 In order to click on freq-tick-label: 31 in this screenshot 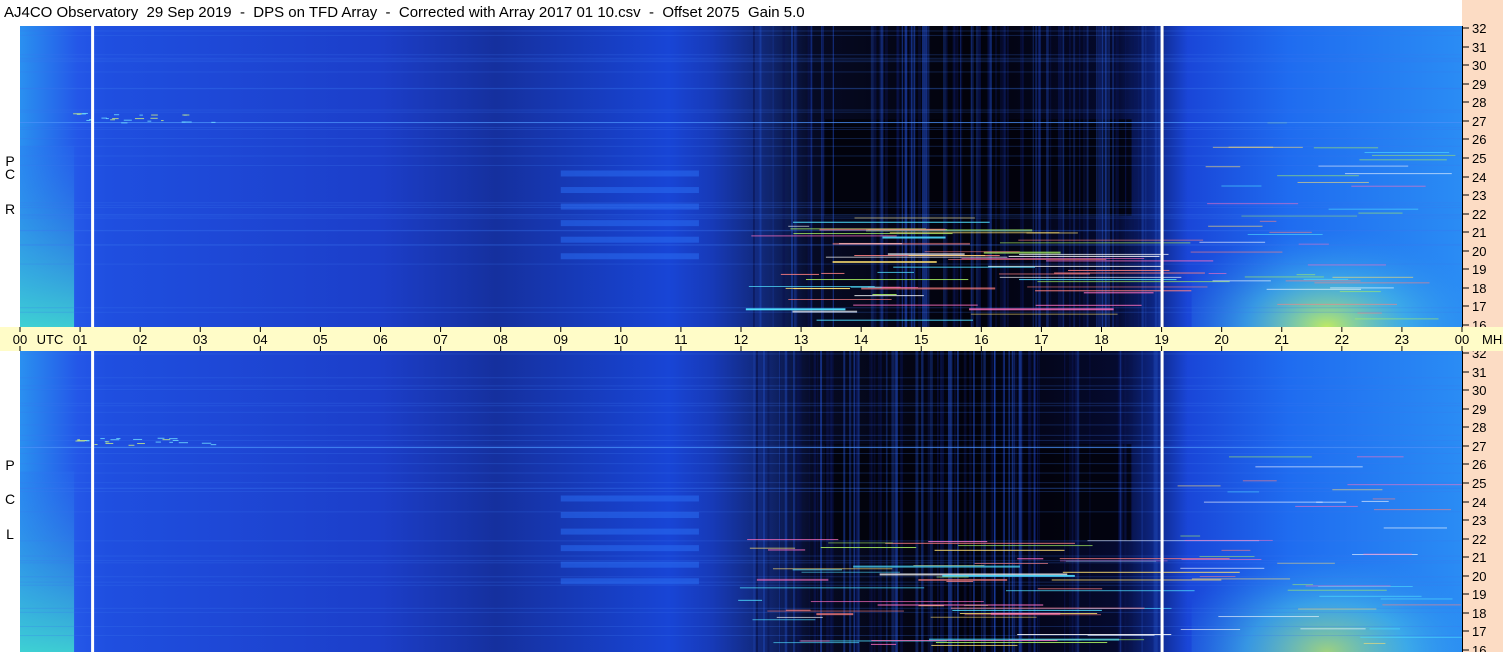, I will do `click(1479, 47)`.